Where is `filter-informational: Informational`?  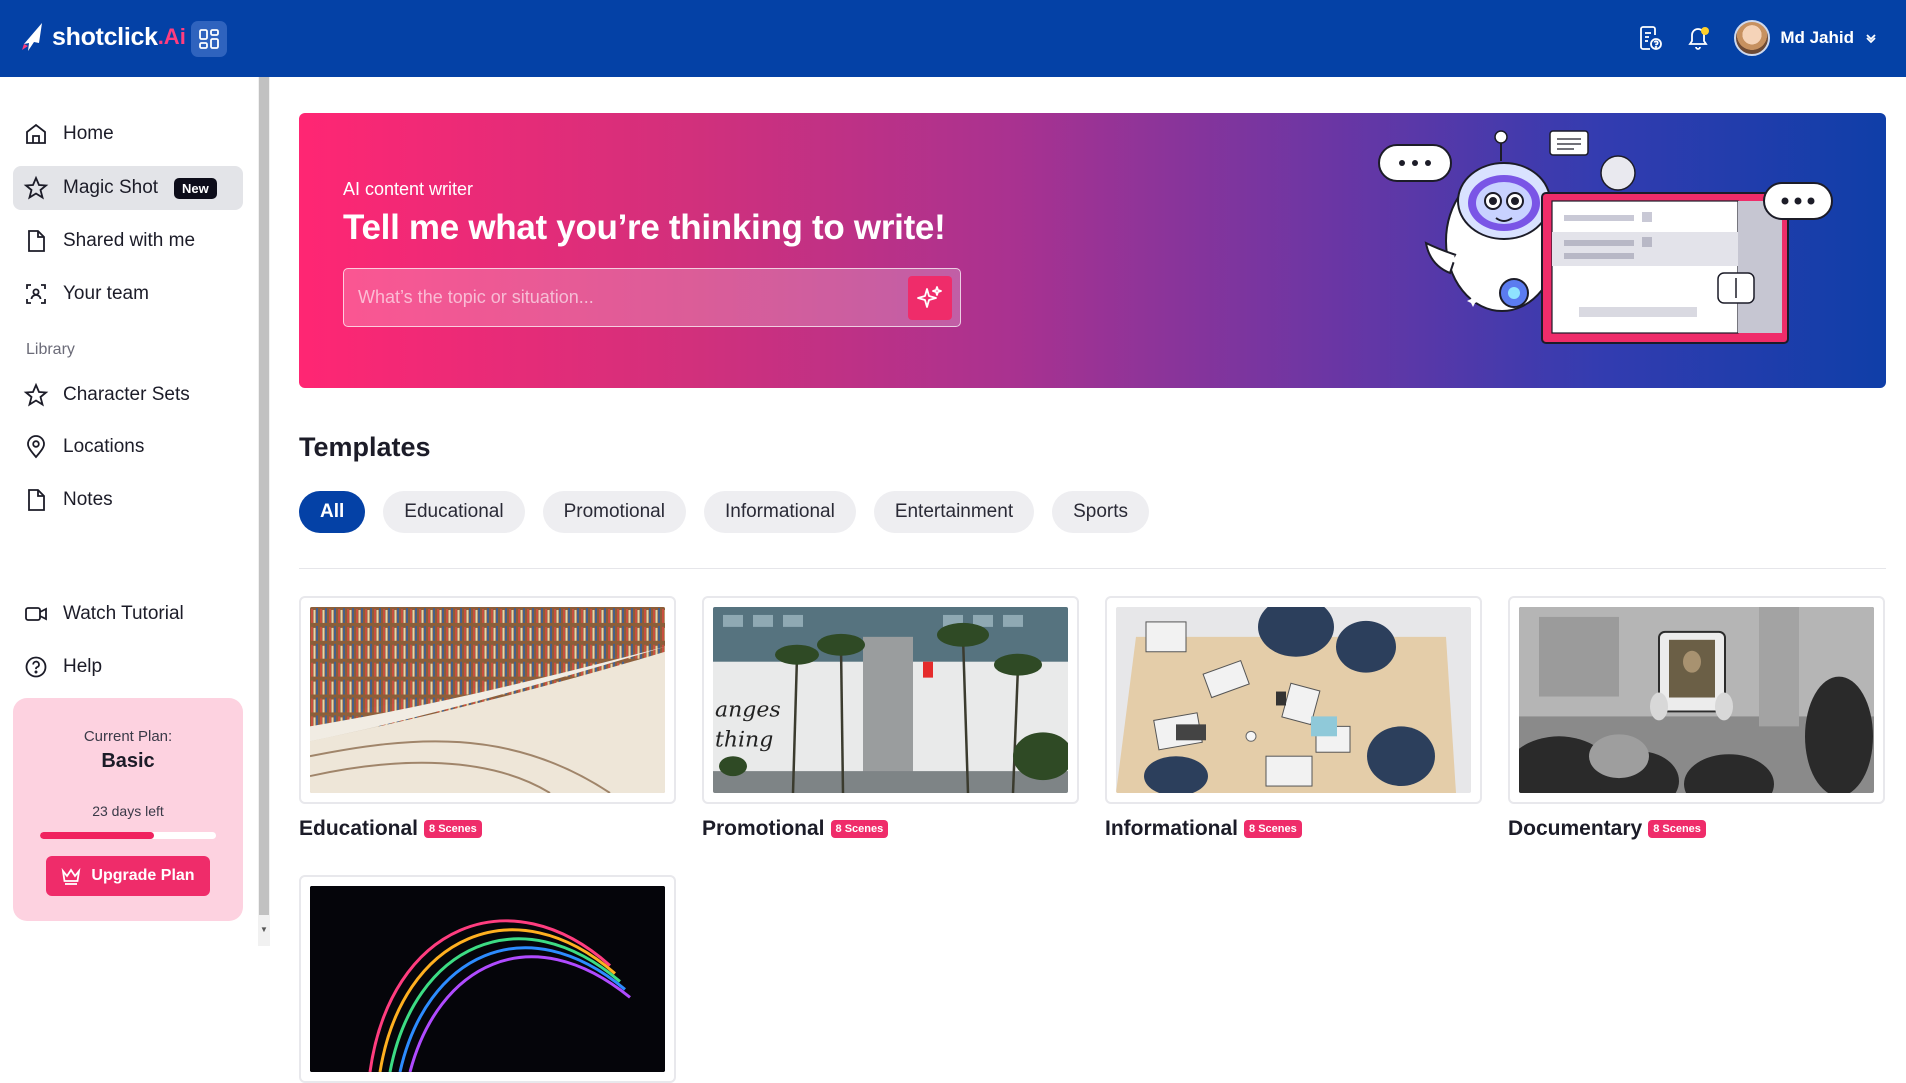 filter-informational: Informational is located at coordinates (779, 512).